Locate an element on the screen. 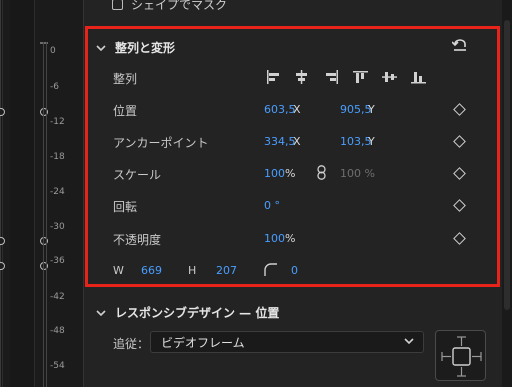 Image resolution: width=512 pixels, height=387 pixels. align-right-icon is located at coordinates (331, 77).